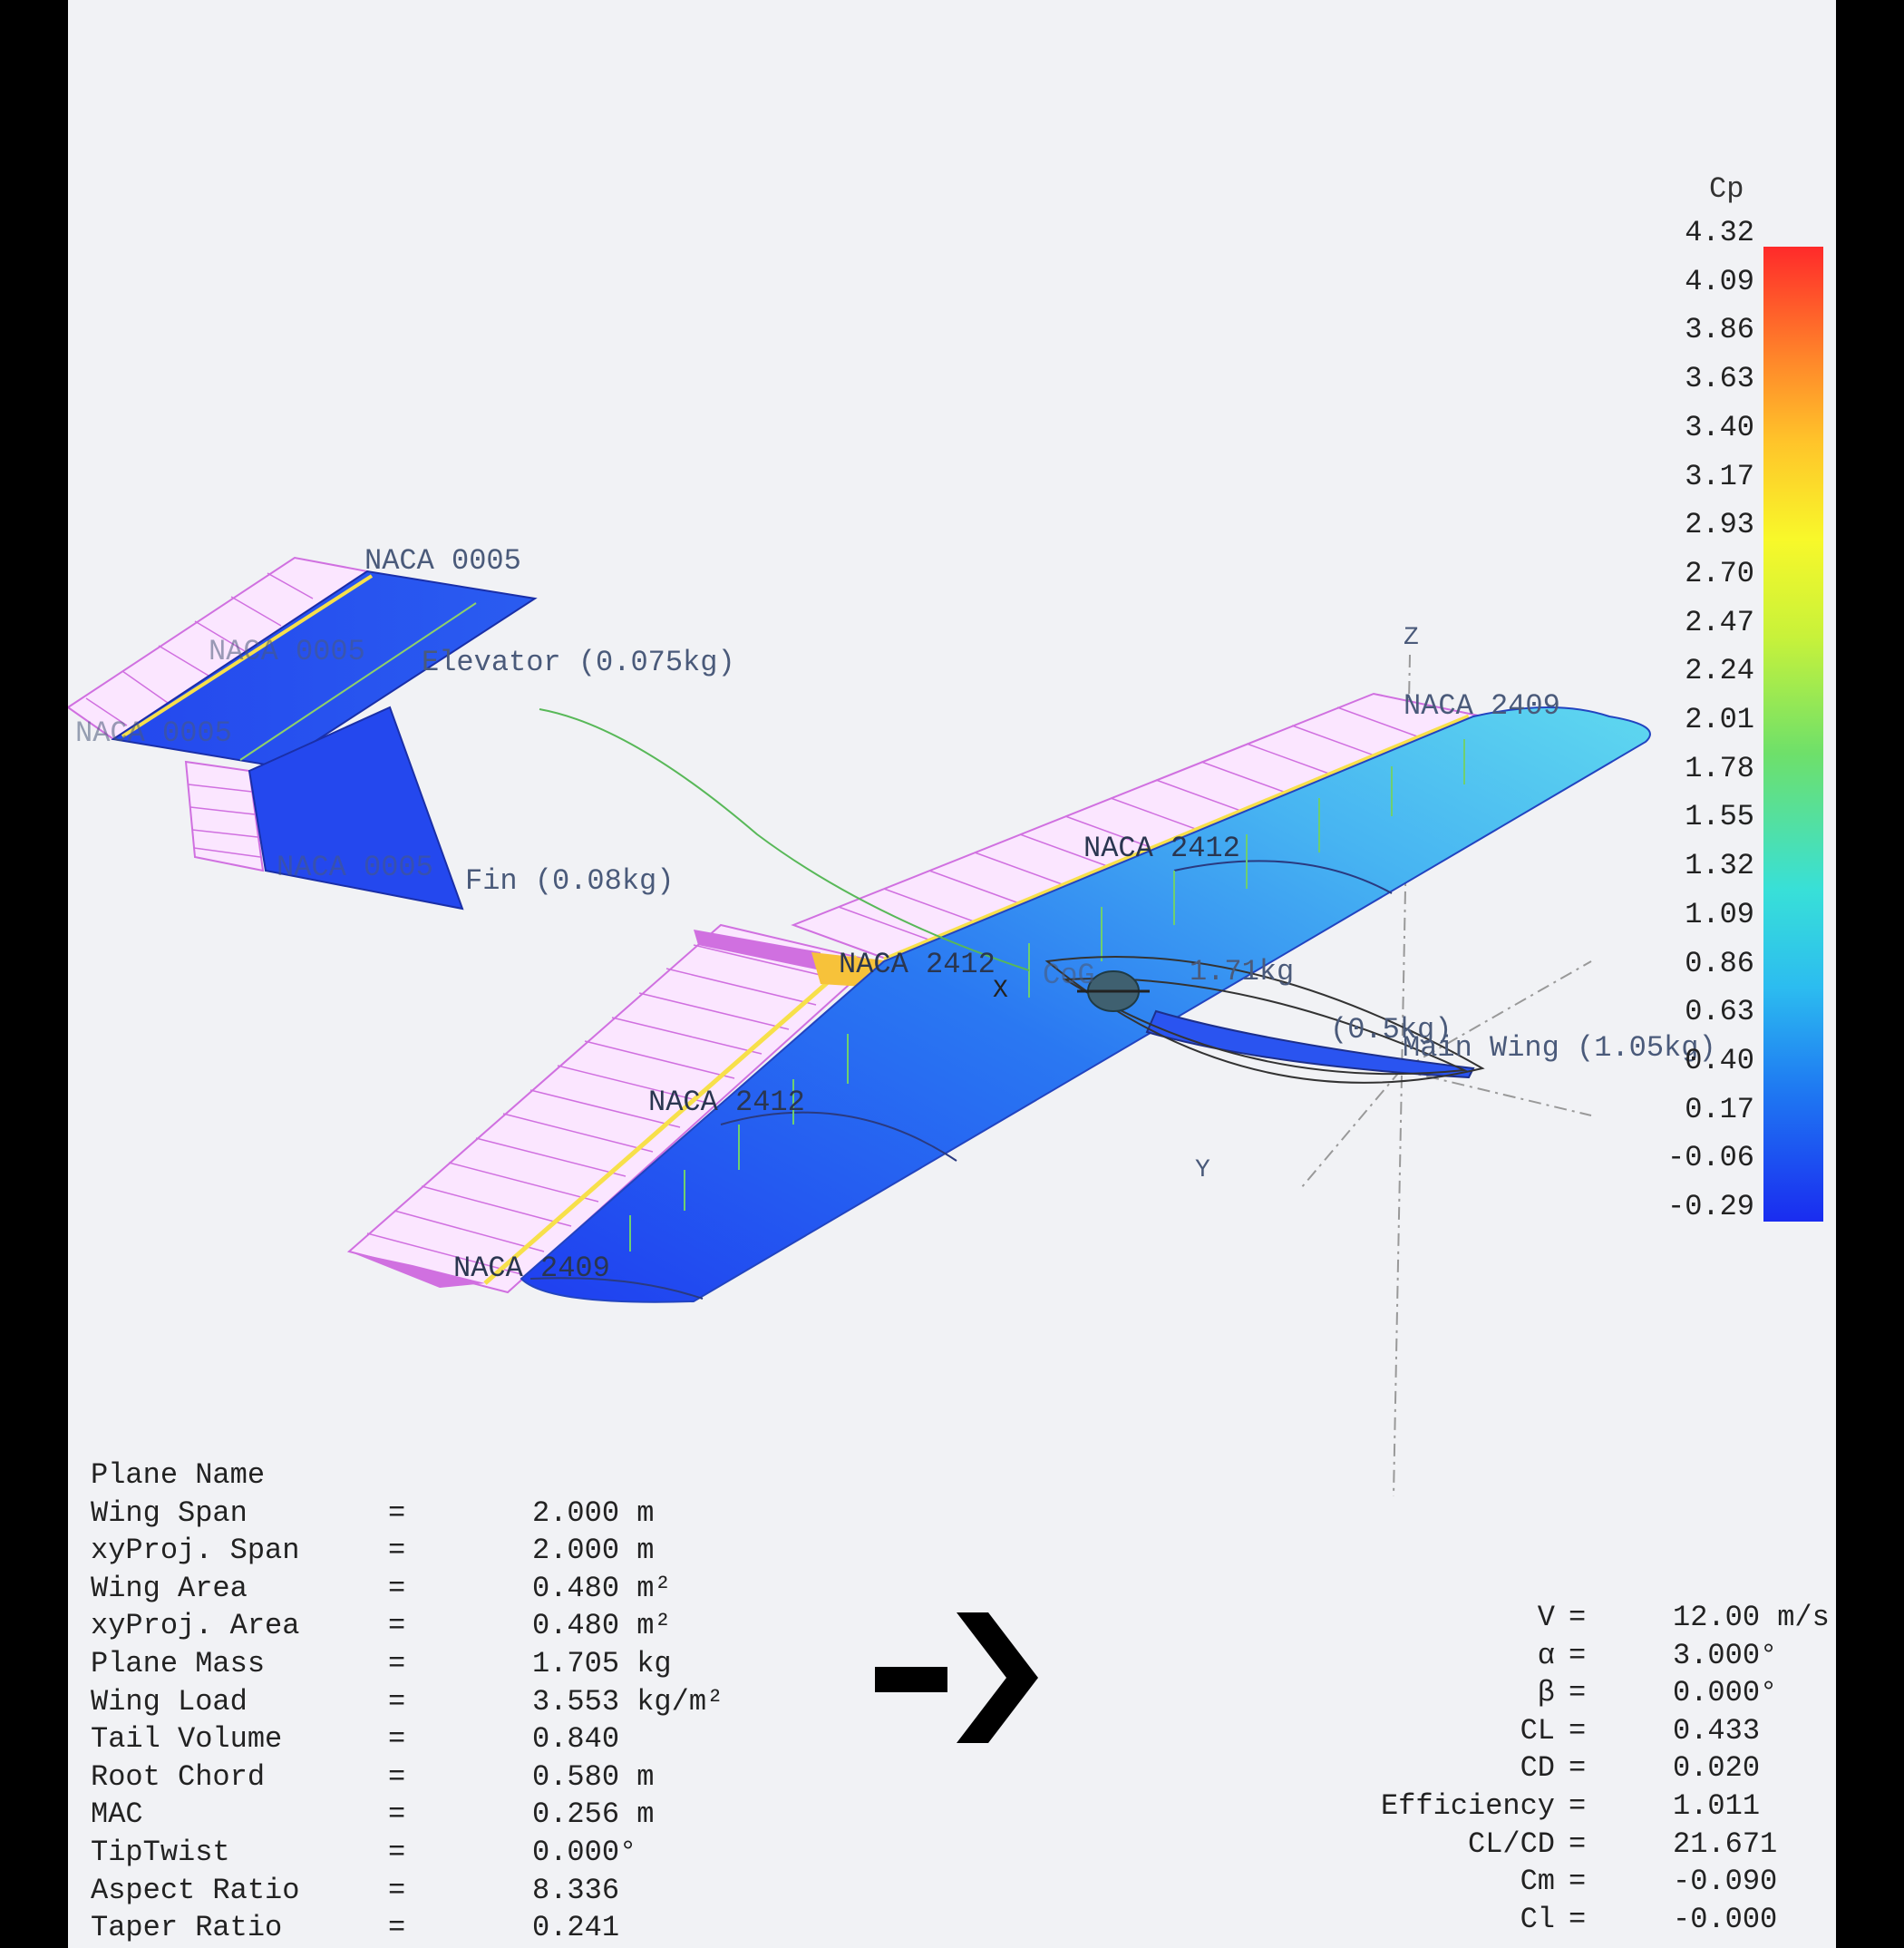  Describe the element at coordinates (187, 1928) in the screenshot. I see `property-key: Taper Ratio` at that location.